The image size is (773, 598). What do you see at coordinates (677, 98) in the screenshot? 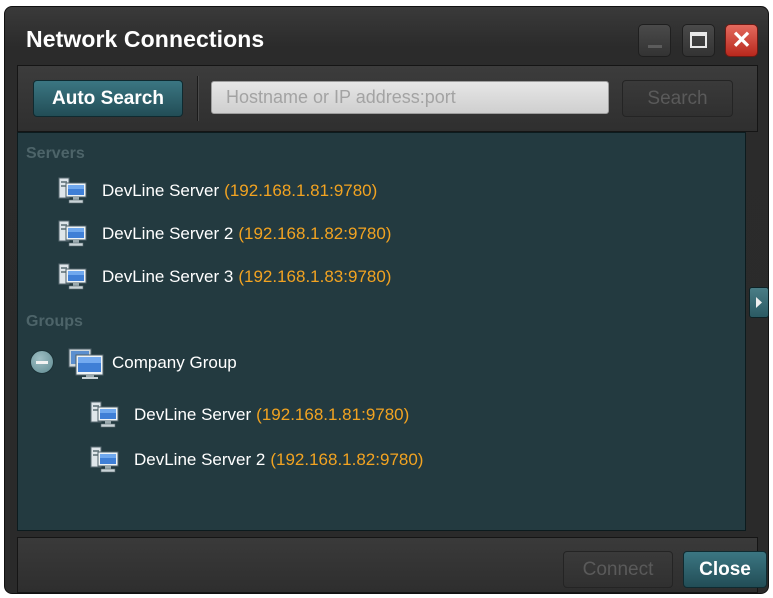
I see `search-button: Search` at bounding box center [677, 98].